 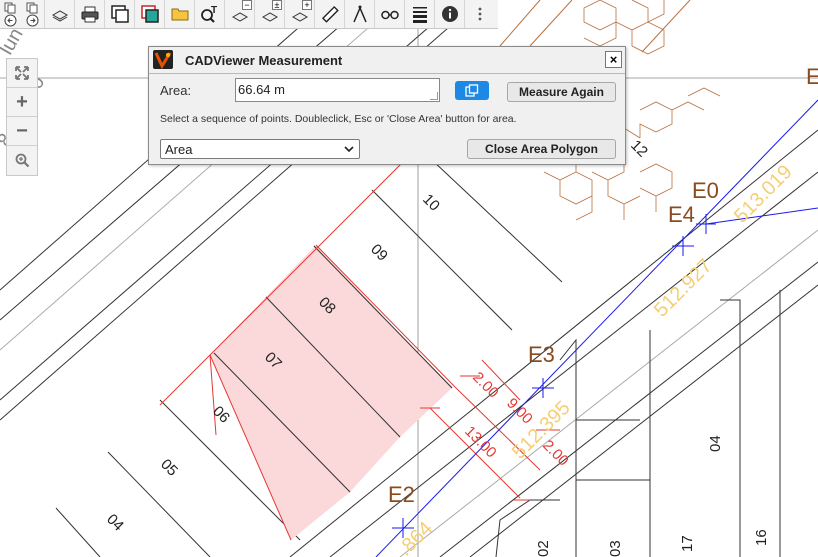 What do you see at coordinates (179, 149) in the screenshot?
I see `selected-mode: Area` at bounding box center [179, 149].